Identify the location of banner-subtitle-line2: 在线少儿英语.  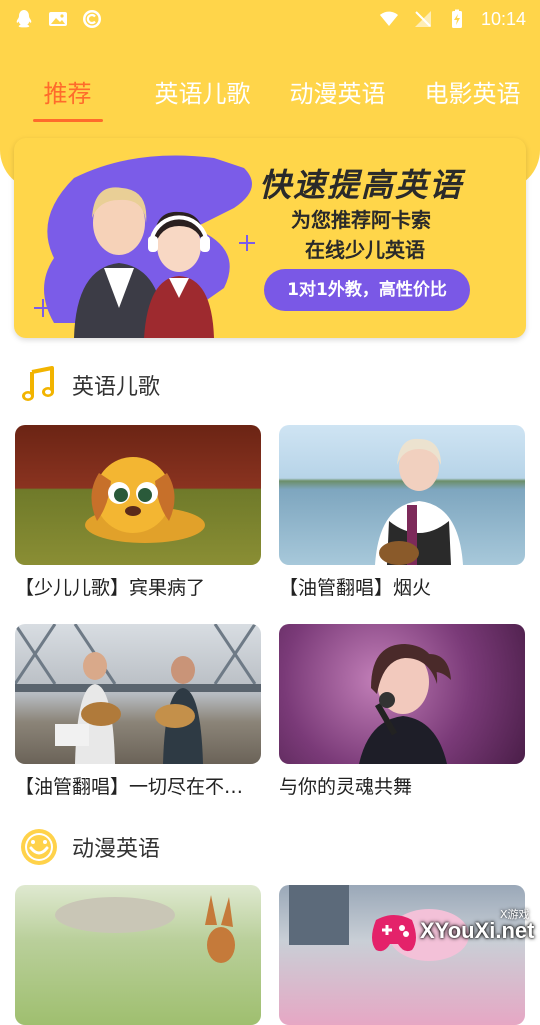
(365, 250).